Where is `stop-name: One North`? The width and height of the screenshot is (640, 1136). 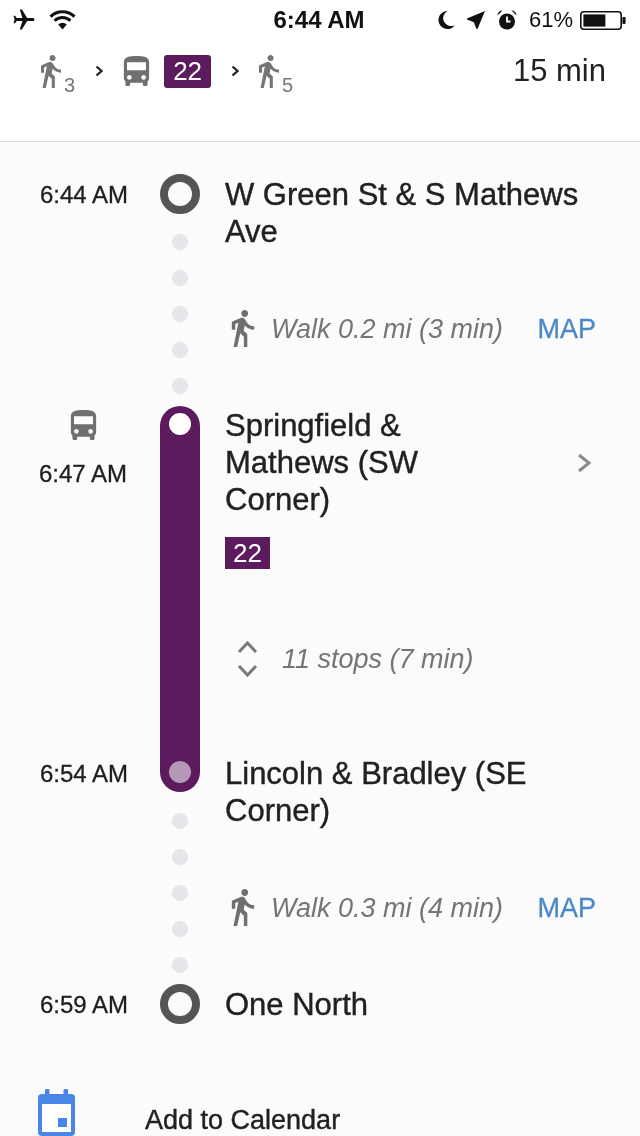
stop-name: One North is located at coordinates (297, 1004).